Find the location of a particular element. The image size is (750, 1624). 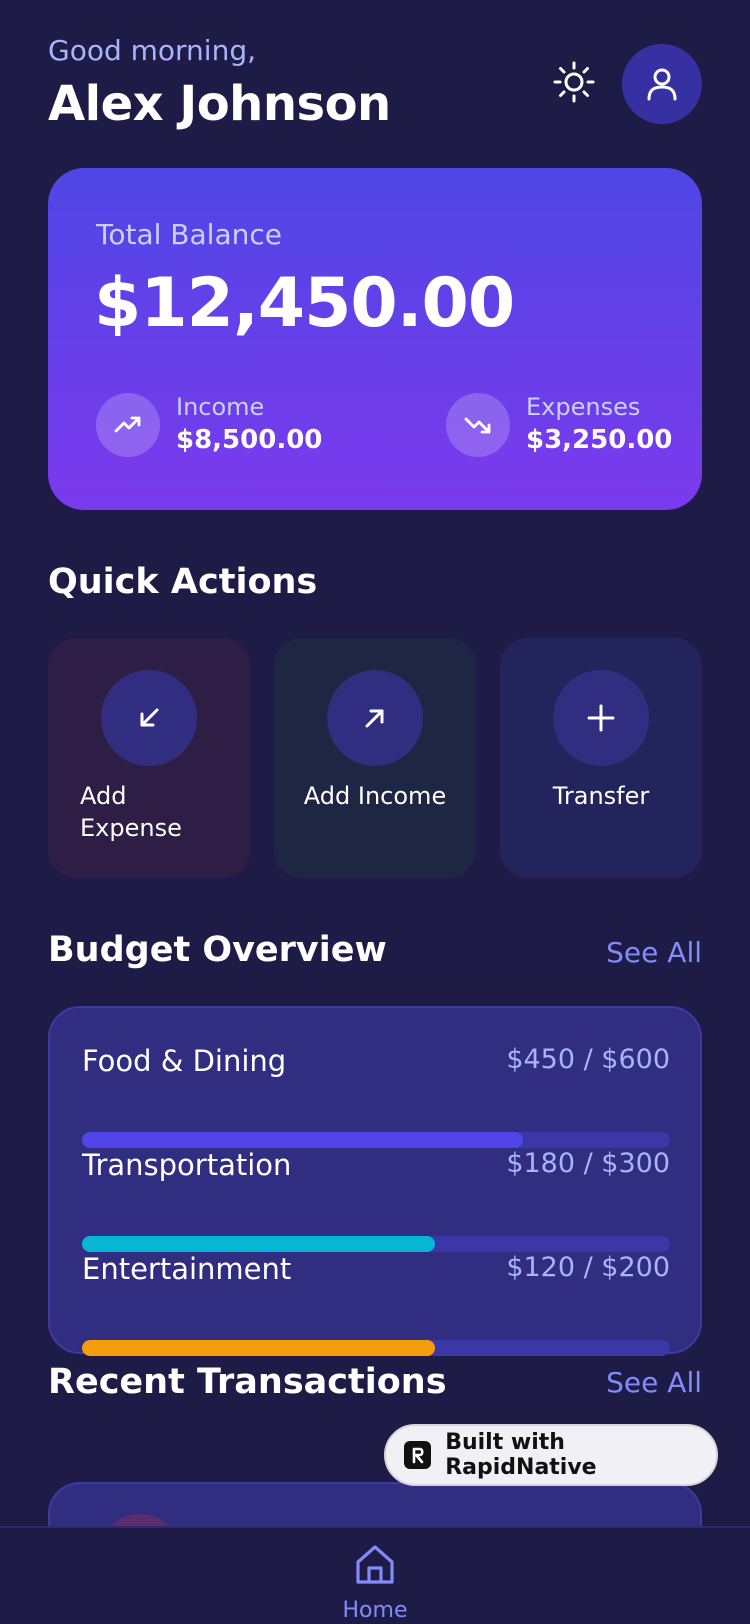

recent-transactions-title: Recent Transactions is located at coordinates (247, 1382).